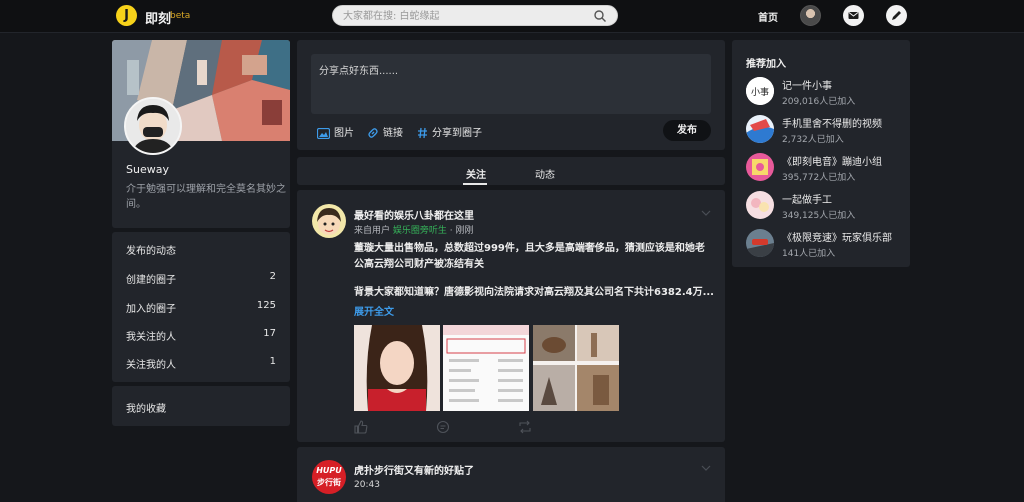 The image size is (1024, 502). Describe the element at coordinates (201, 278) in the screenshot. I see `stat-created-circles: 创建的圈子 2` at that location.